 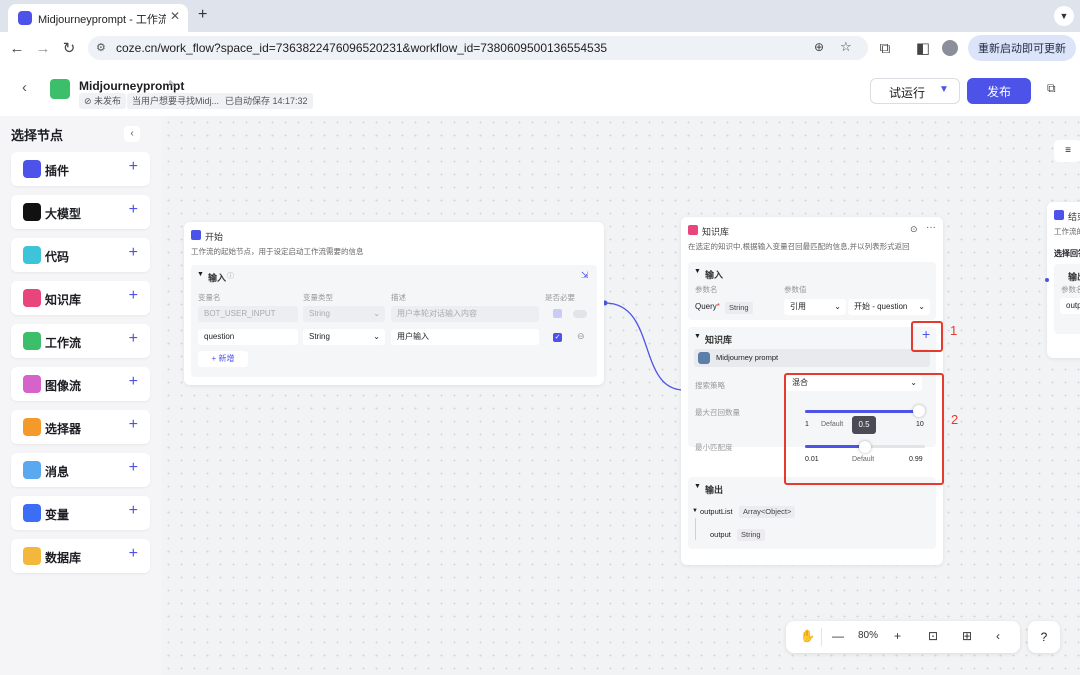 What do you see at coordinates (214, 237) in the screenshot?
I see `start-node-title: 开始` at bounding box center [214, 237].